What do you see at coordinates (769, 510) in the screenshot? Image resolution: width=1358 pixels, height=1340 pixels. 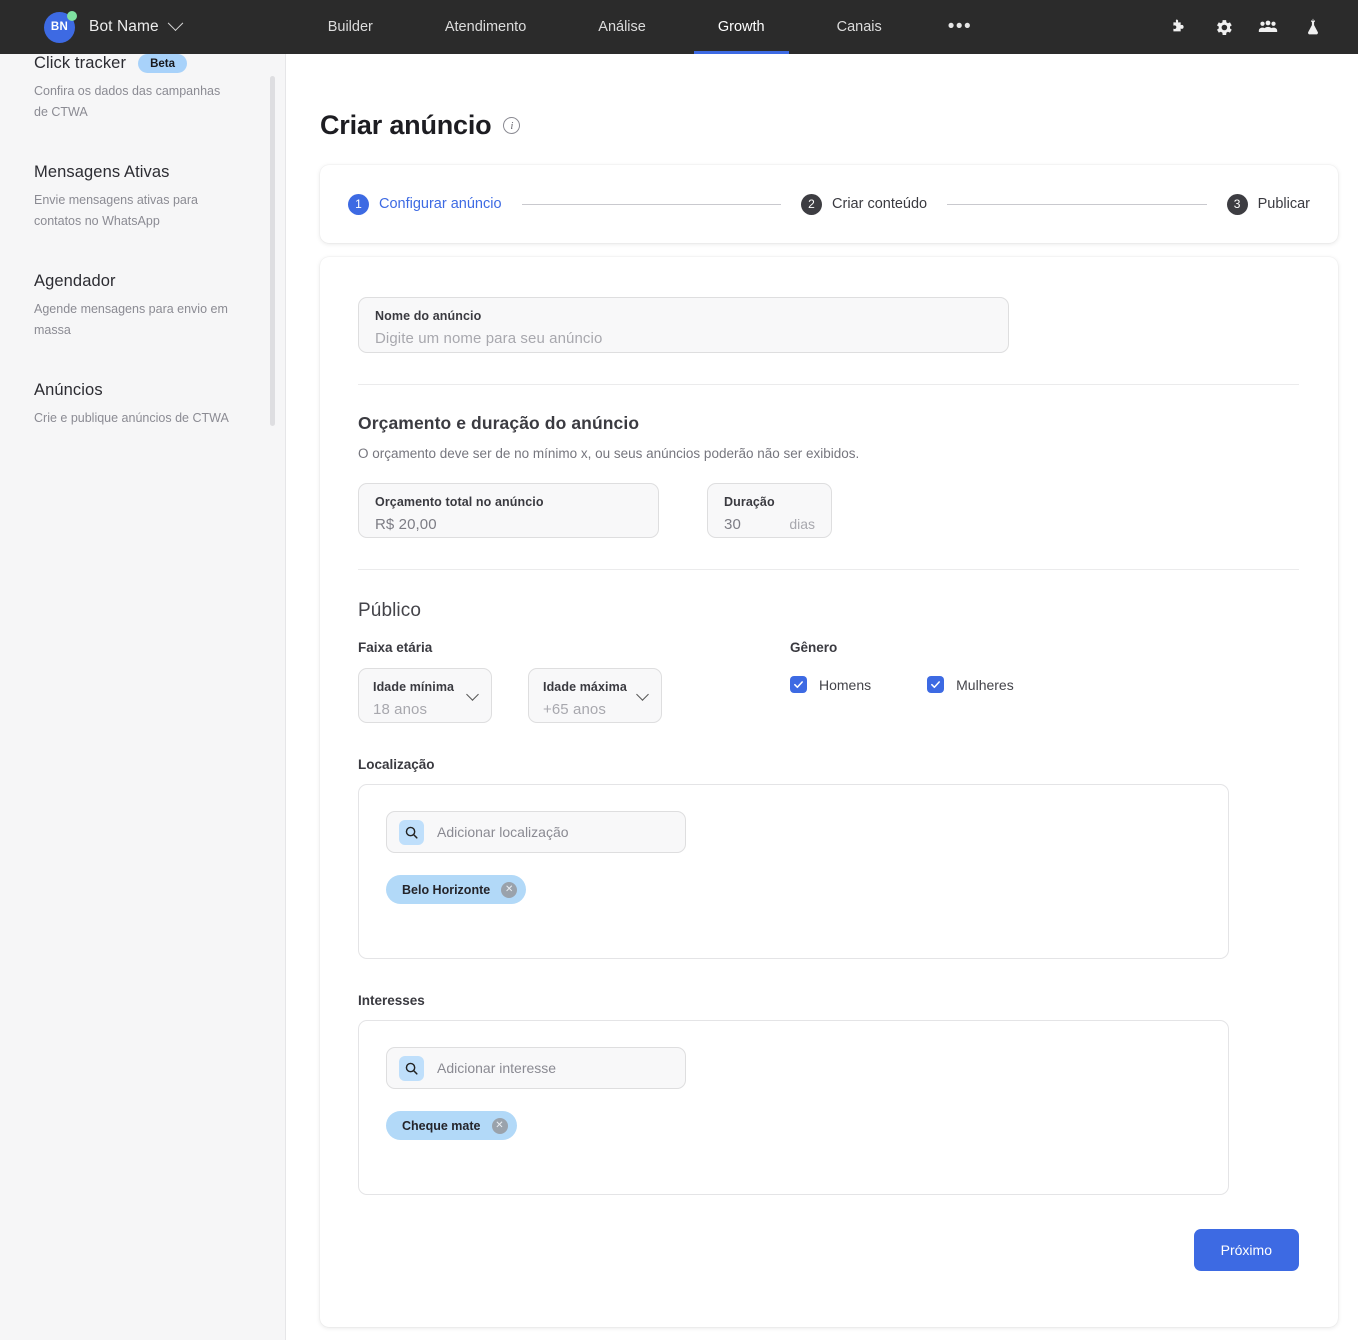 I see `duration-input: Duração 30 dias` at bounding box center [769, 510].